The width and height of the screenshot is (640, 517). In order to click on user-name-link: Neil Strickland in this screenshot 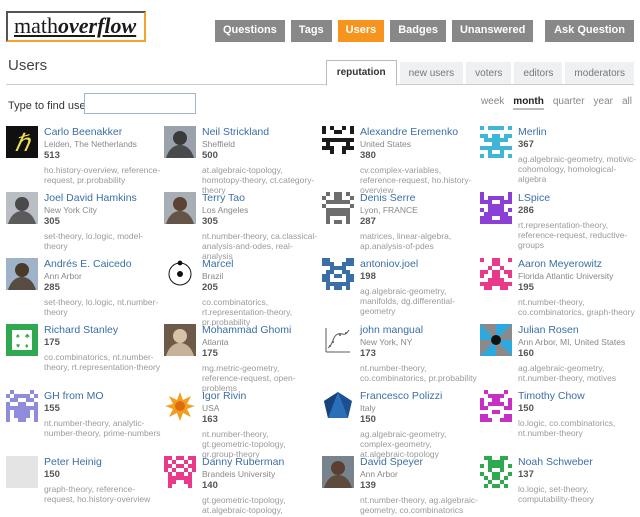, I will do `click(261, 132)`.